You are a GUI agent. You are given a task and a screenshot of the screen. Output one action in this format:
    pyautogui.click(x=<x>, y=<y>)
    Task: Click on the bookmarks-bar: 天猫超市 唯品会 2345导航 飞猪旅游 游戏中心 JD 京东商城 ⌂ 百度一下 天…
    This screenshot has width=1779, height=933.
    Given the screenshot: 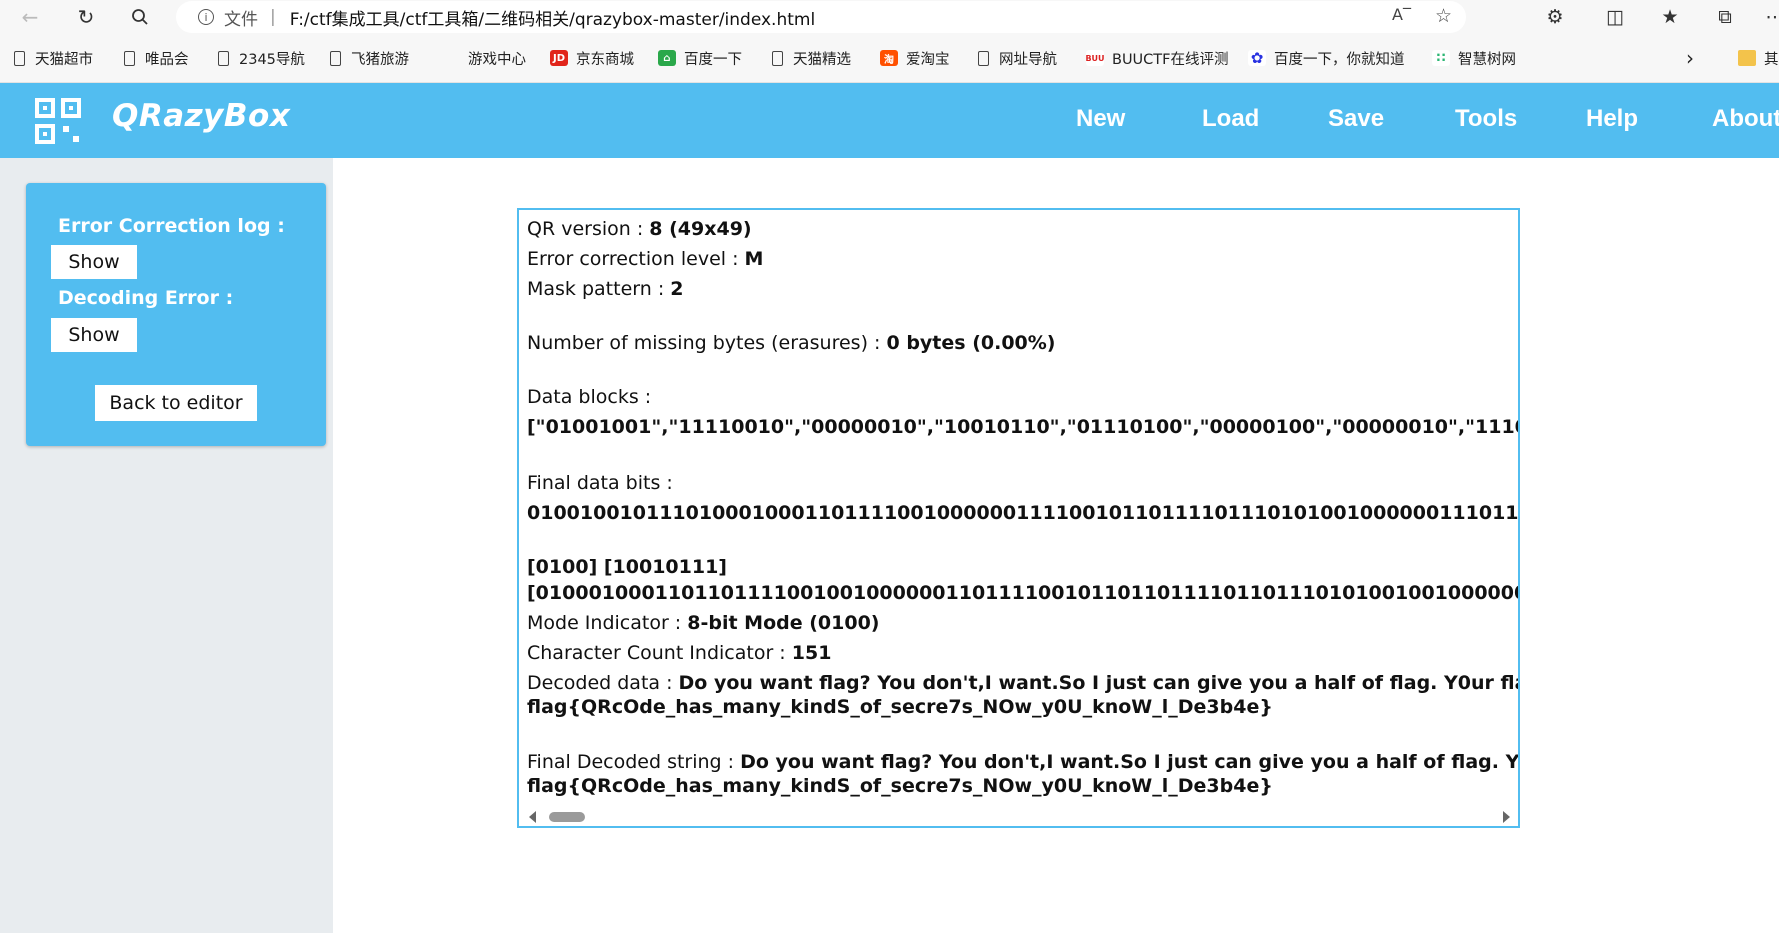 What is the action you would take?
    pyautogui.click(x=889, y=58)
    